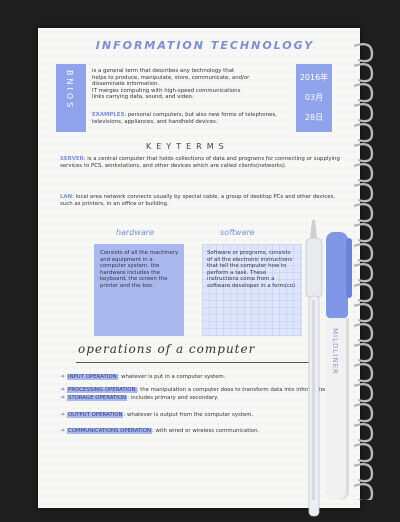 This screenshot has height=522, width=400. I want to click on heading-underline, so click(196, 362).